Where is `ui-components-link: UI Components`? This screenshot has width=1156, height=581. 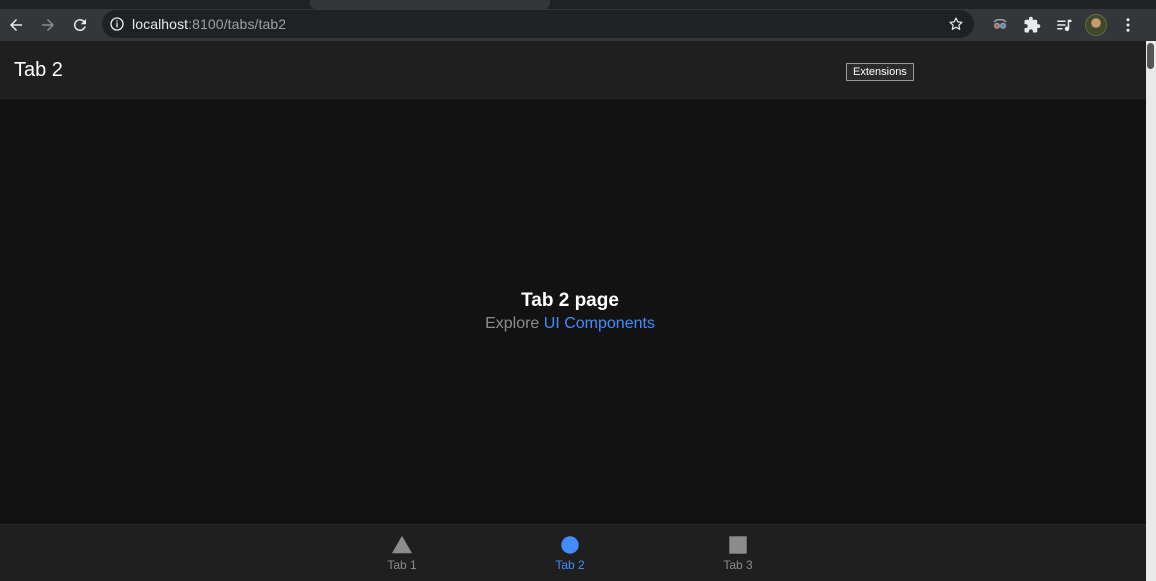 ui-components-link: UI Components is located at coordinates (599, 323).